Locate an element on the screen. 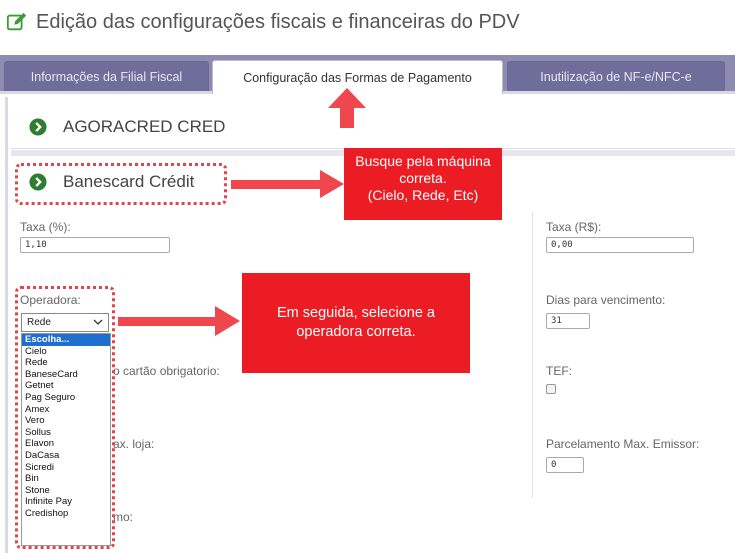  section-agoracred: AGORACRED CRED is located at coordinates (373, 127).